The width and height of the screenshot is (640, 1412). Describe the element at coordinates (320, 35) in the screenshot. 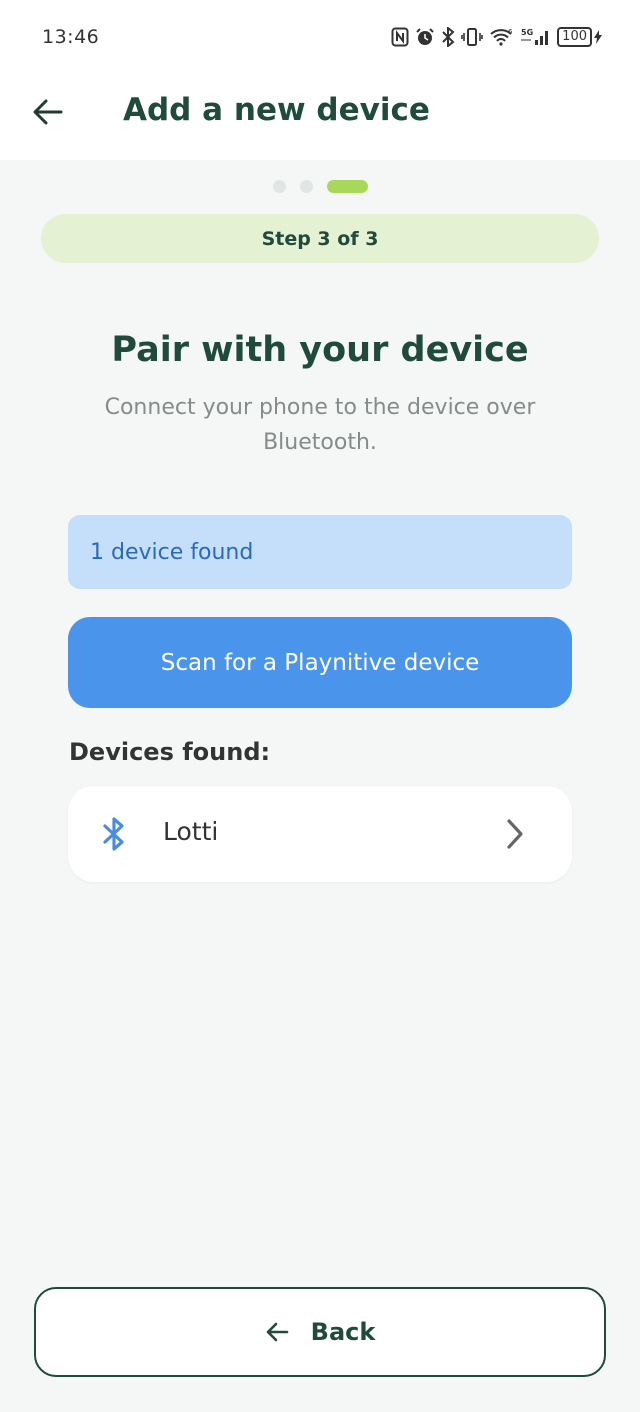

I see `status-bar: 13:46 6 5G 100` at that location.